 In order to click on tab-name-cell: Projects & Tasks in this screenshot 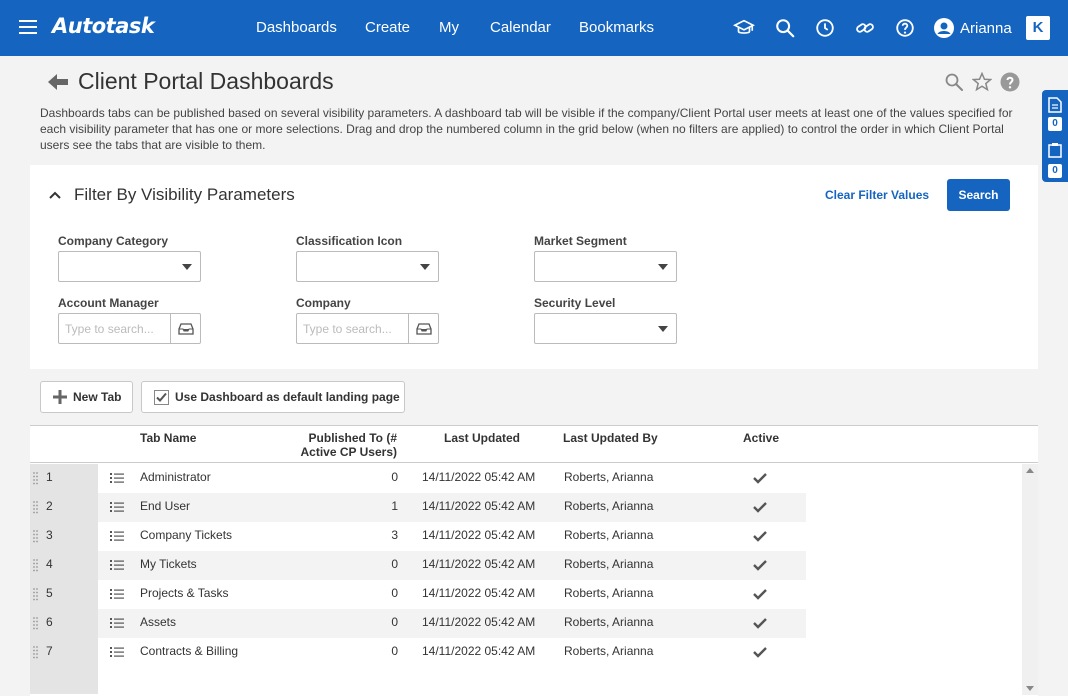, I will do `click(184, 593)`.